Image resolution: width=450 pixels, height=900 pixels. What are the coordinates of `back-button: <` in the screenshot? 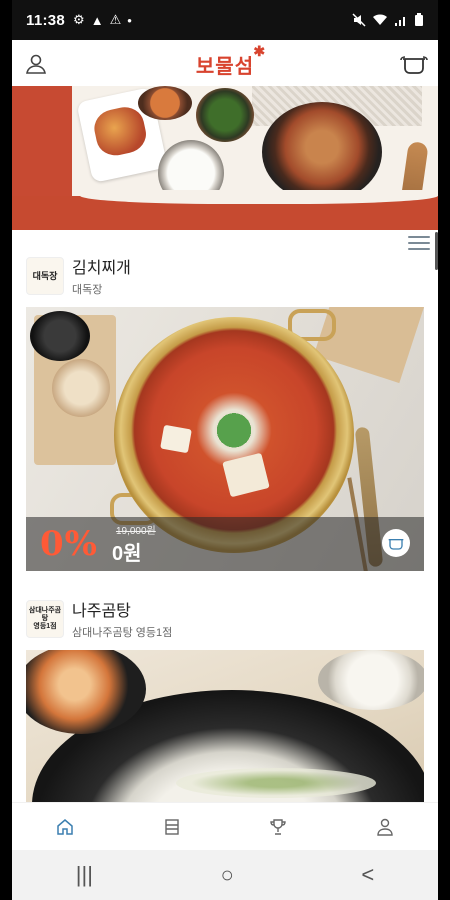 It's located at (367, 875).